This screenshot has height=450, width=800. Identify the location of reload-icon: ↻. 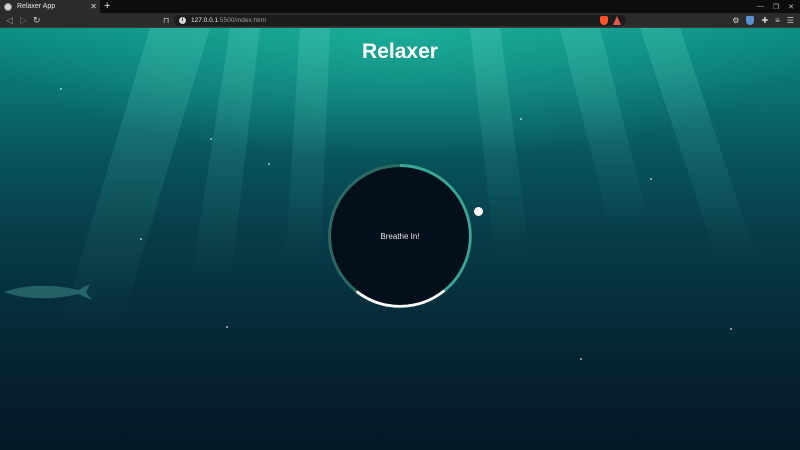
(37, 20).